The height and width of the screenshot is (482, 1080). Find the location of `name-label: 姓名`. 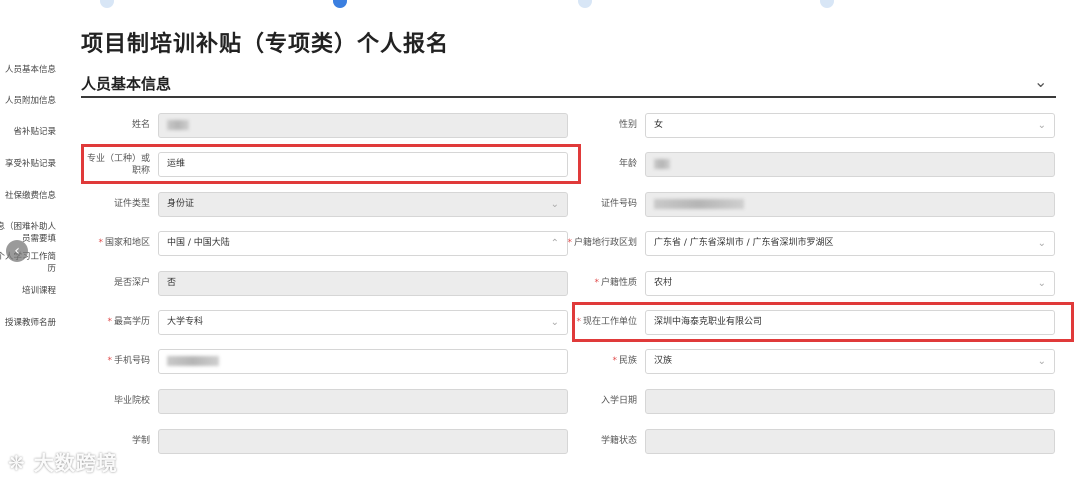

name-label: 姓名 is located at coordinates (140, 125).